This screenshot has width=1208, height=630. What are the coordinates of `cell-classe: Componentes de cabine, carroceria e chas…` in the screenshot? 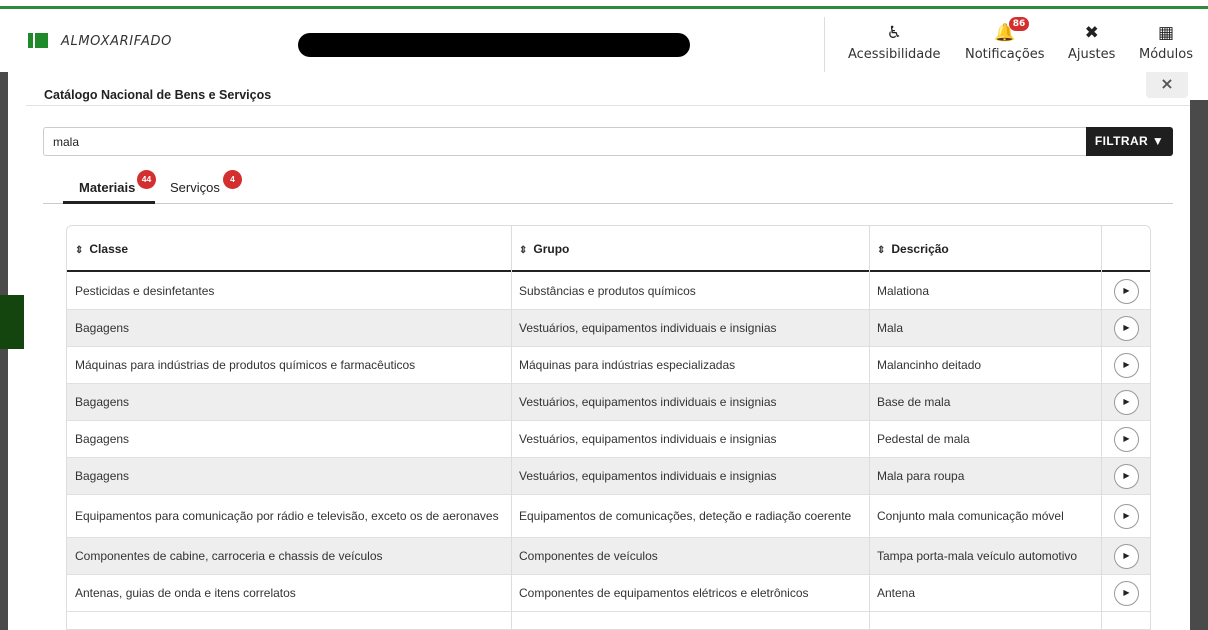 It's located at (229, 556).